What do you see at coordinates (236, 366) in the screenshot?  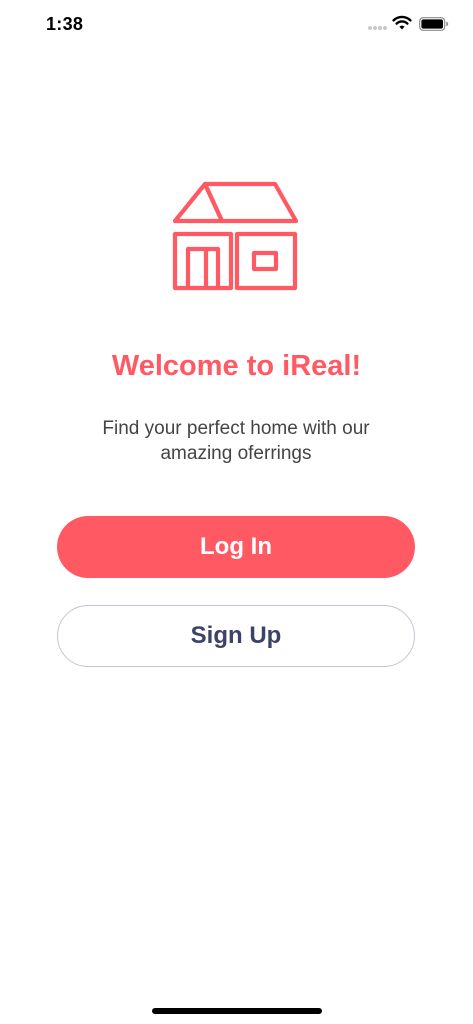 I see `welcome-title: Welcome to iReal!` at bounding box center [236, 366].